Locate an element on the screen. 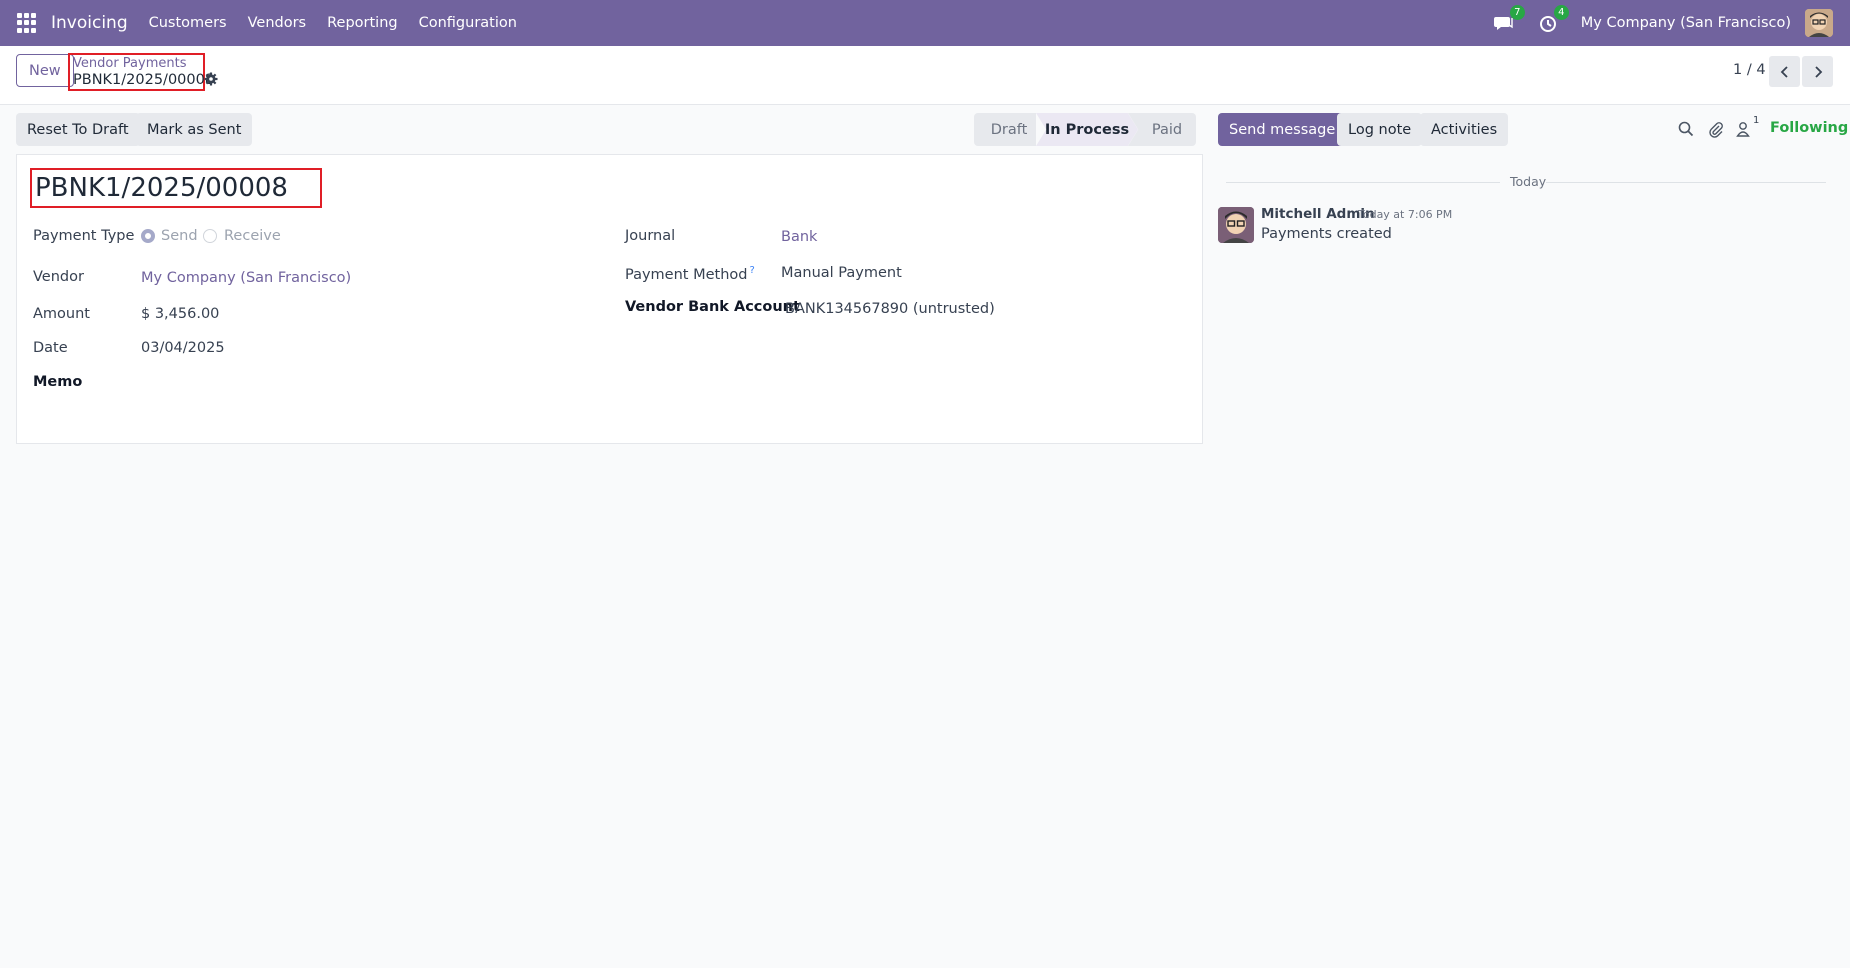 This screenshot has width=1850, height=968. vendor-bank-account-label: Vendor Bank Account is located at coordinates (712, 307).